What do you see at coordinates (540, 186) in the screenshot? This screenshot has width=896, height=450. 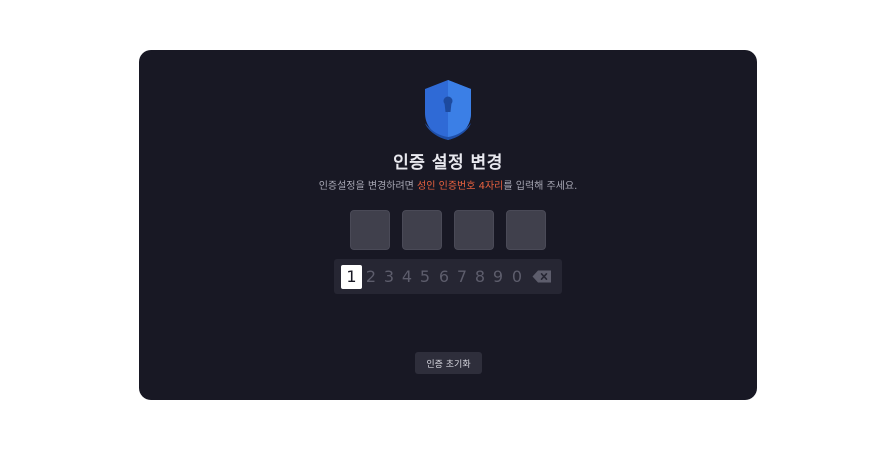 I see `instructions-text-end: 를 입력해 주세요.` at bounding box center [540, 186].